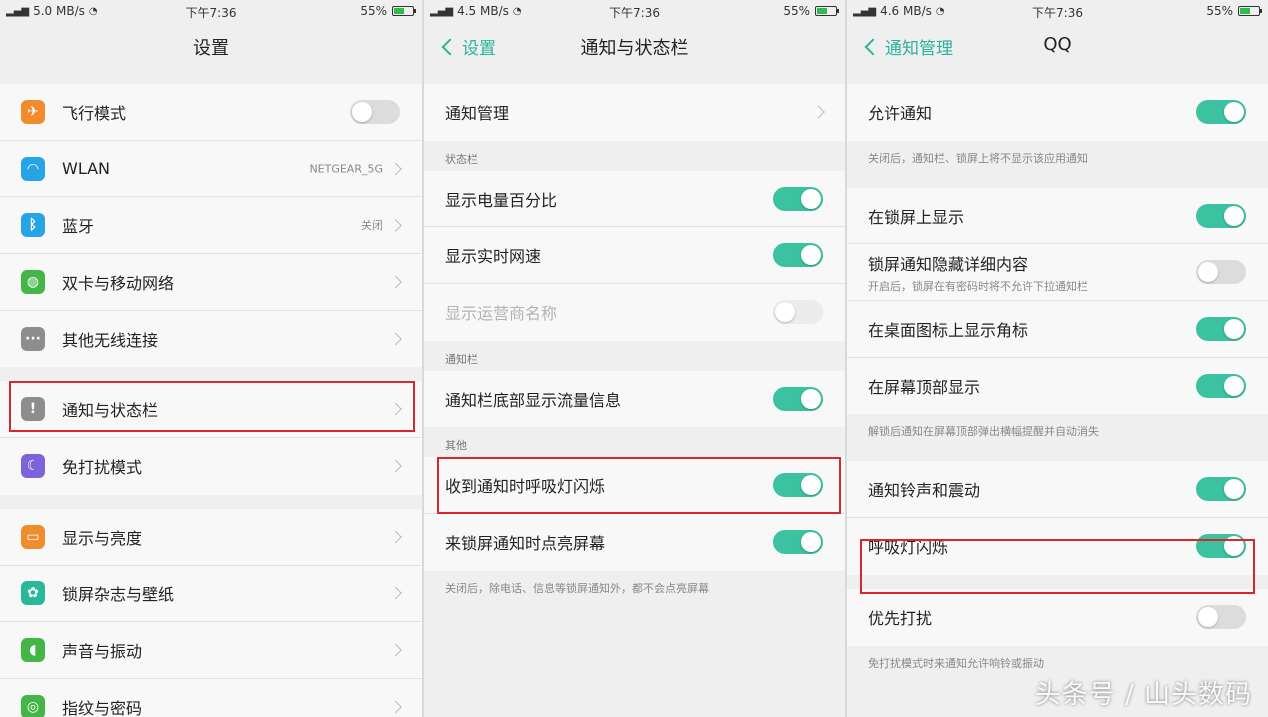 This screenshot has width=1268, height=717. I want to click on nav-bar: 通知管理 QQ, so click(1057, 46).